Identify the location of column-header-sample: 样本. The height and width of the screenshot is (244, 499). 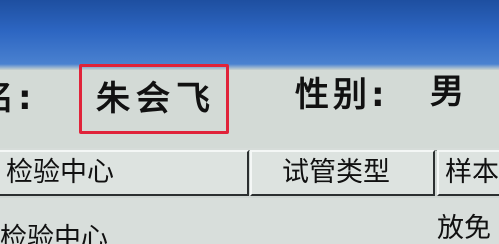
(468, 173).